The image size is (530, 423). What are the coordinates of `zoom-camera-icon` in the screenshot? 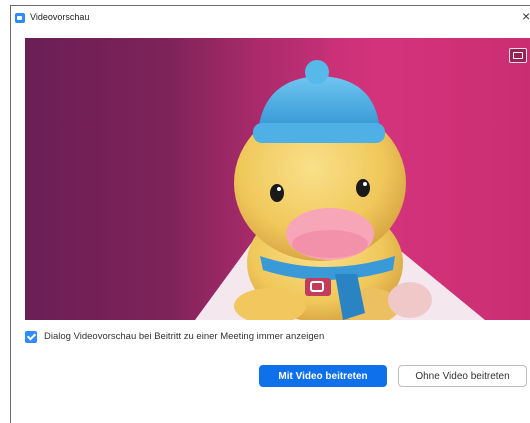 It's located at (20, 18).